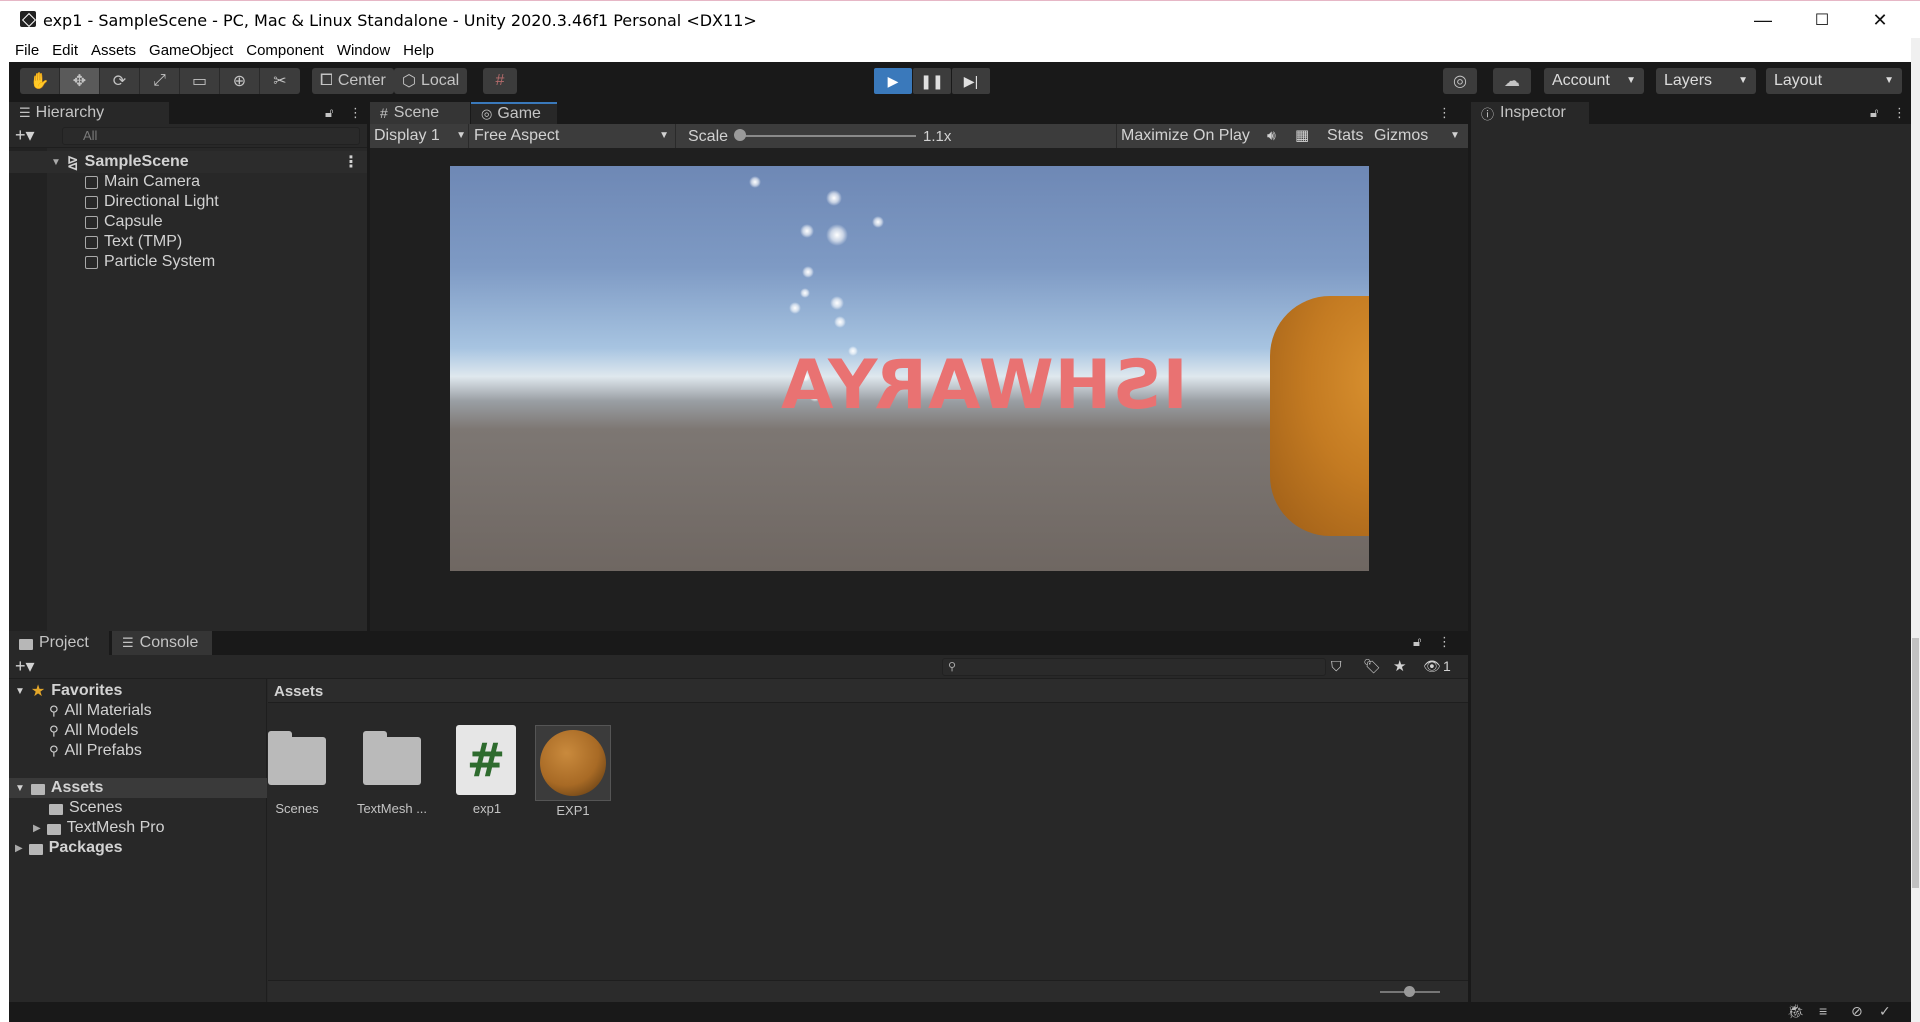 This screenshot has width=1920, height=1022. What do you see at coordinates (100, 711) in the screenshot?
I see `favorite-item: ⚲ All Materials` at bounding box center [100, 711].